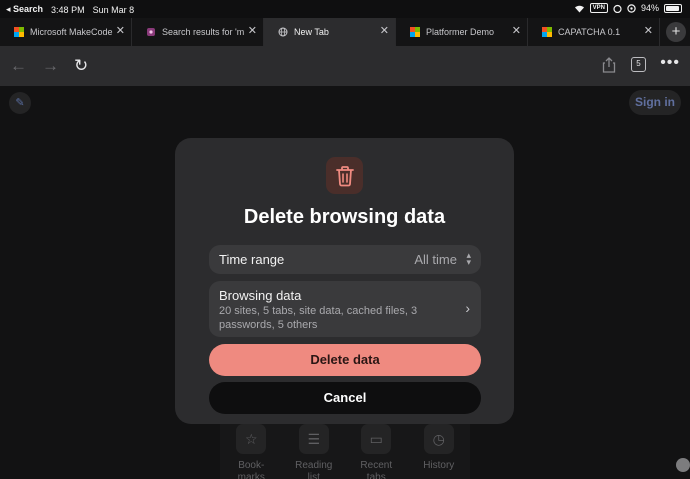 The image size is (690, 479). Describe the element at coordinates (345, 9) in the screenshot. I see `status-bar: ◂ Search 3:48 PM Sun Mar 8 VPN 94%` at that location.